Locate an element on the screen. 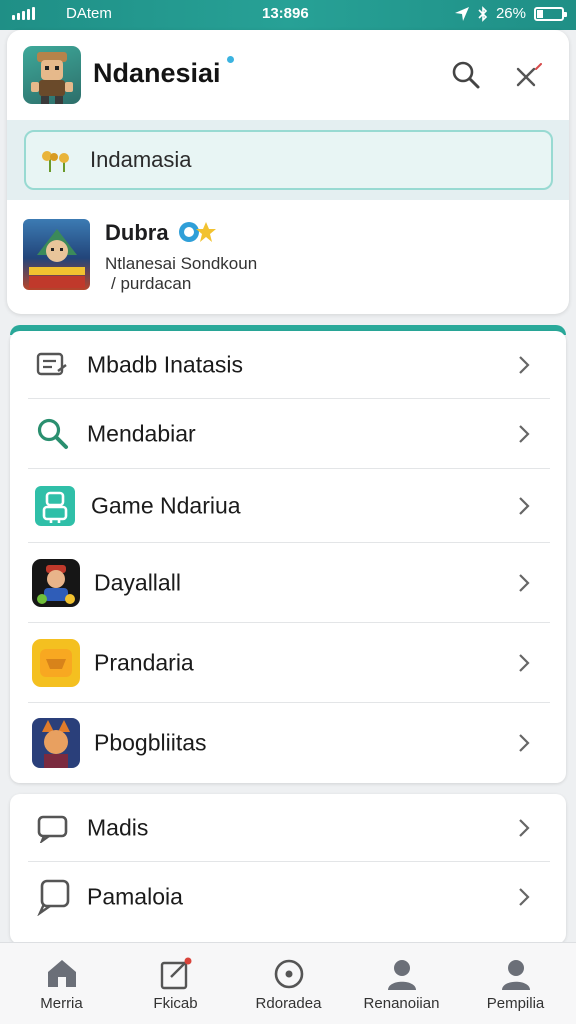 This screenshot has height=1024, width=576. secondary-menu-list: Madis Pamaloia is located at coordinates (288, 869).